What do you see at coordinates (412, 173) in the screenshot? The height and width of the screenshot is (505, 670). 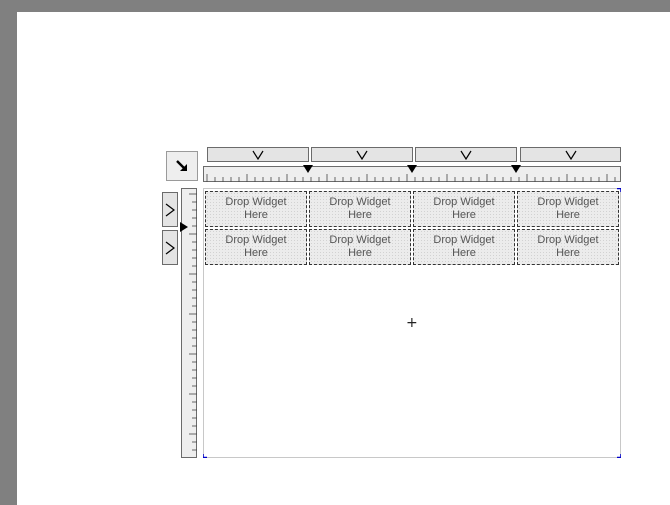 I see `horizontal-ruler` at bounding box center [412, 173].